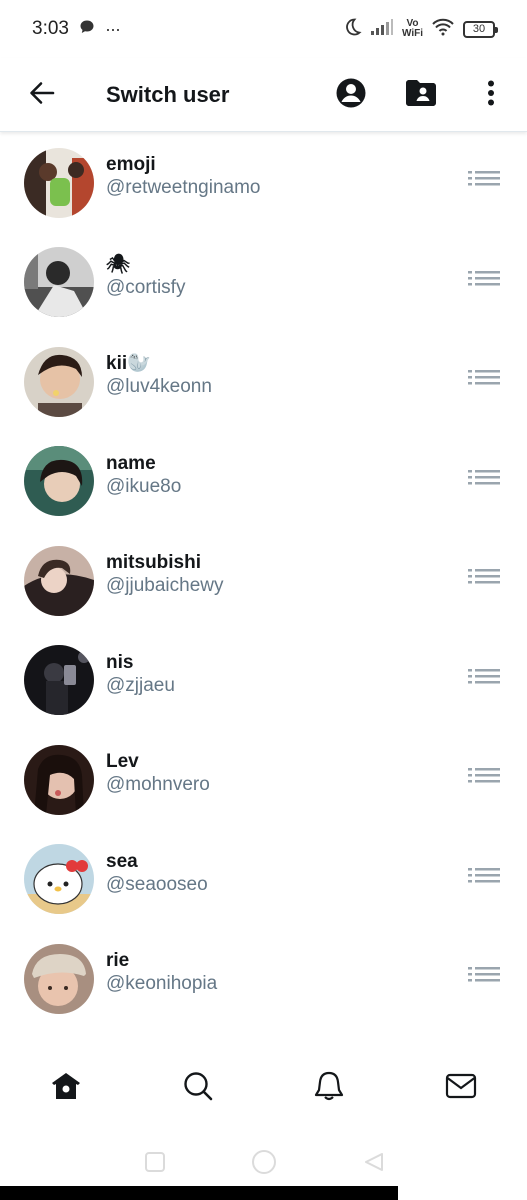 The width and height of the screenshot is (527, 1200). I want to click on nav-notifications, so click(329, 1088).